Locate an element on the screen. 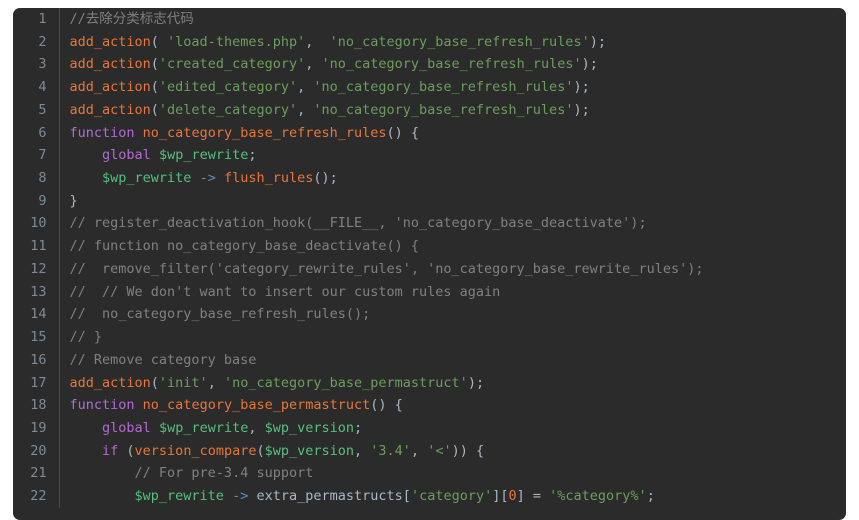  code-line-content: // no_category_base_refresh_rules(); is located at coordinates (452, 314).